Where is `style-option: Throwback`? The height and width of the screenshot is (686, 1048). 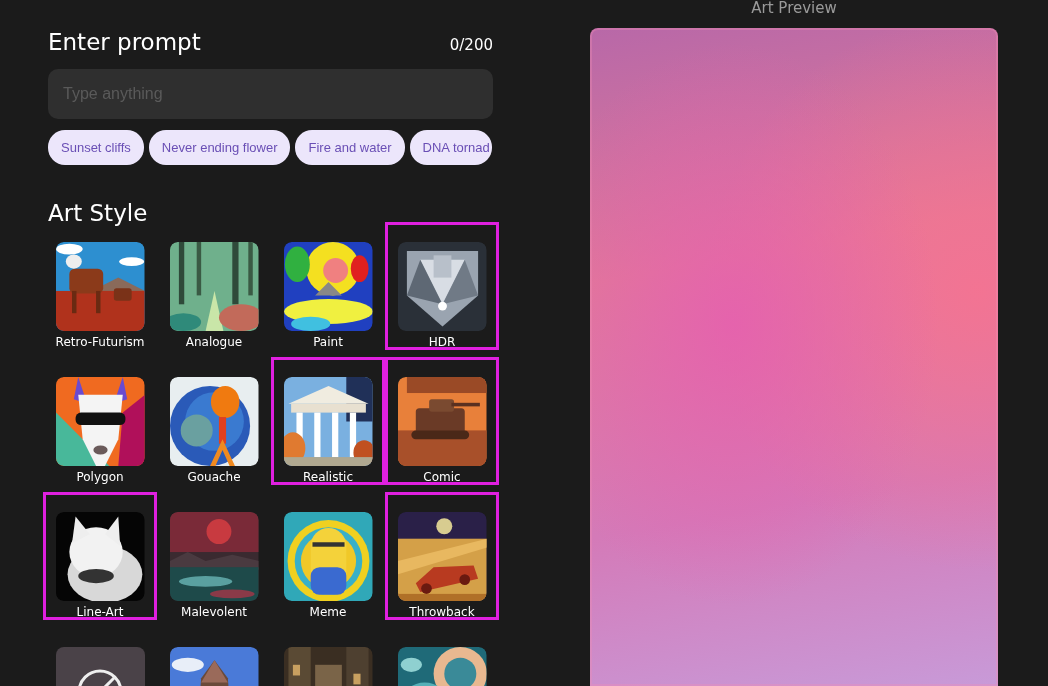
style-option: Throwback is located at coordinates (442, 556).